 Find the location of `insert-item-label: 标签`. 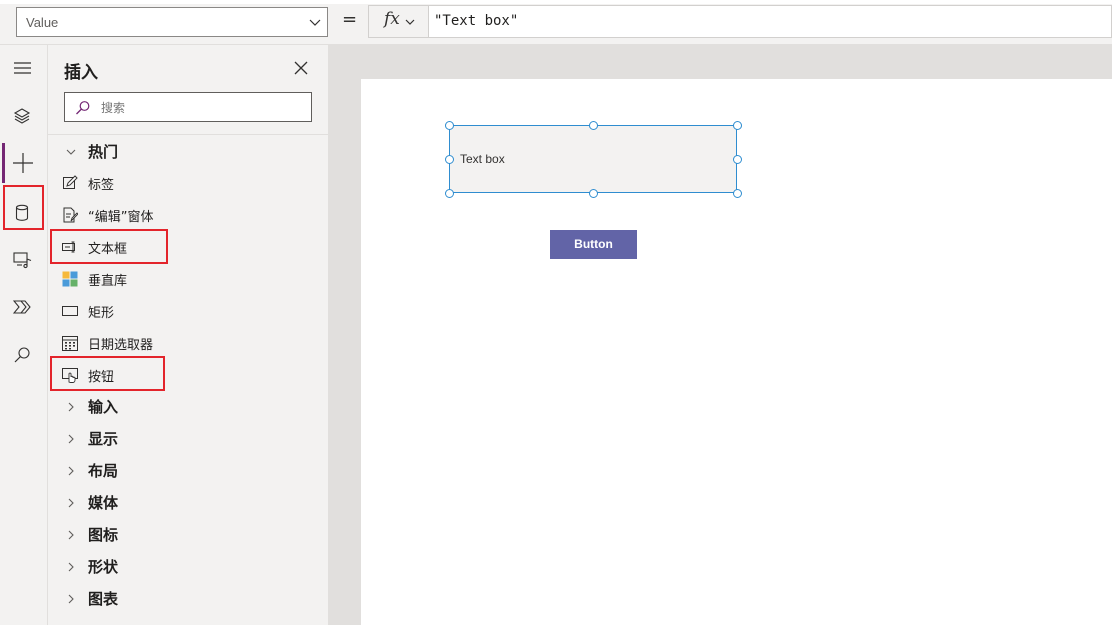

insert-item-label: 标签 is located at coordinates (188, 183).